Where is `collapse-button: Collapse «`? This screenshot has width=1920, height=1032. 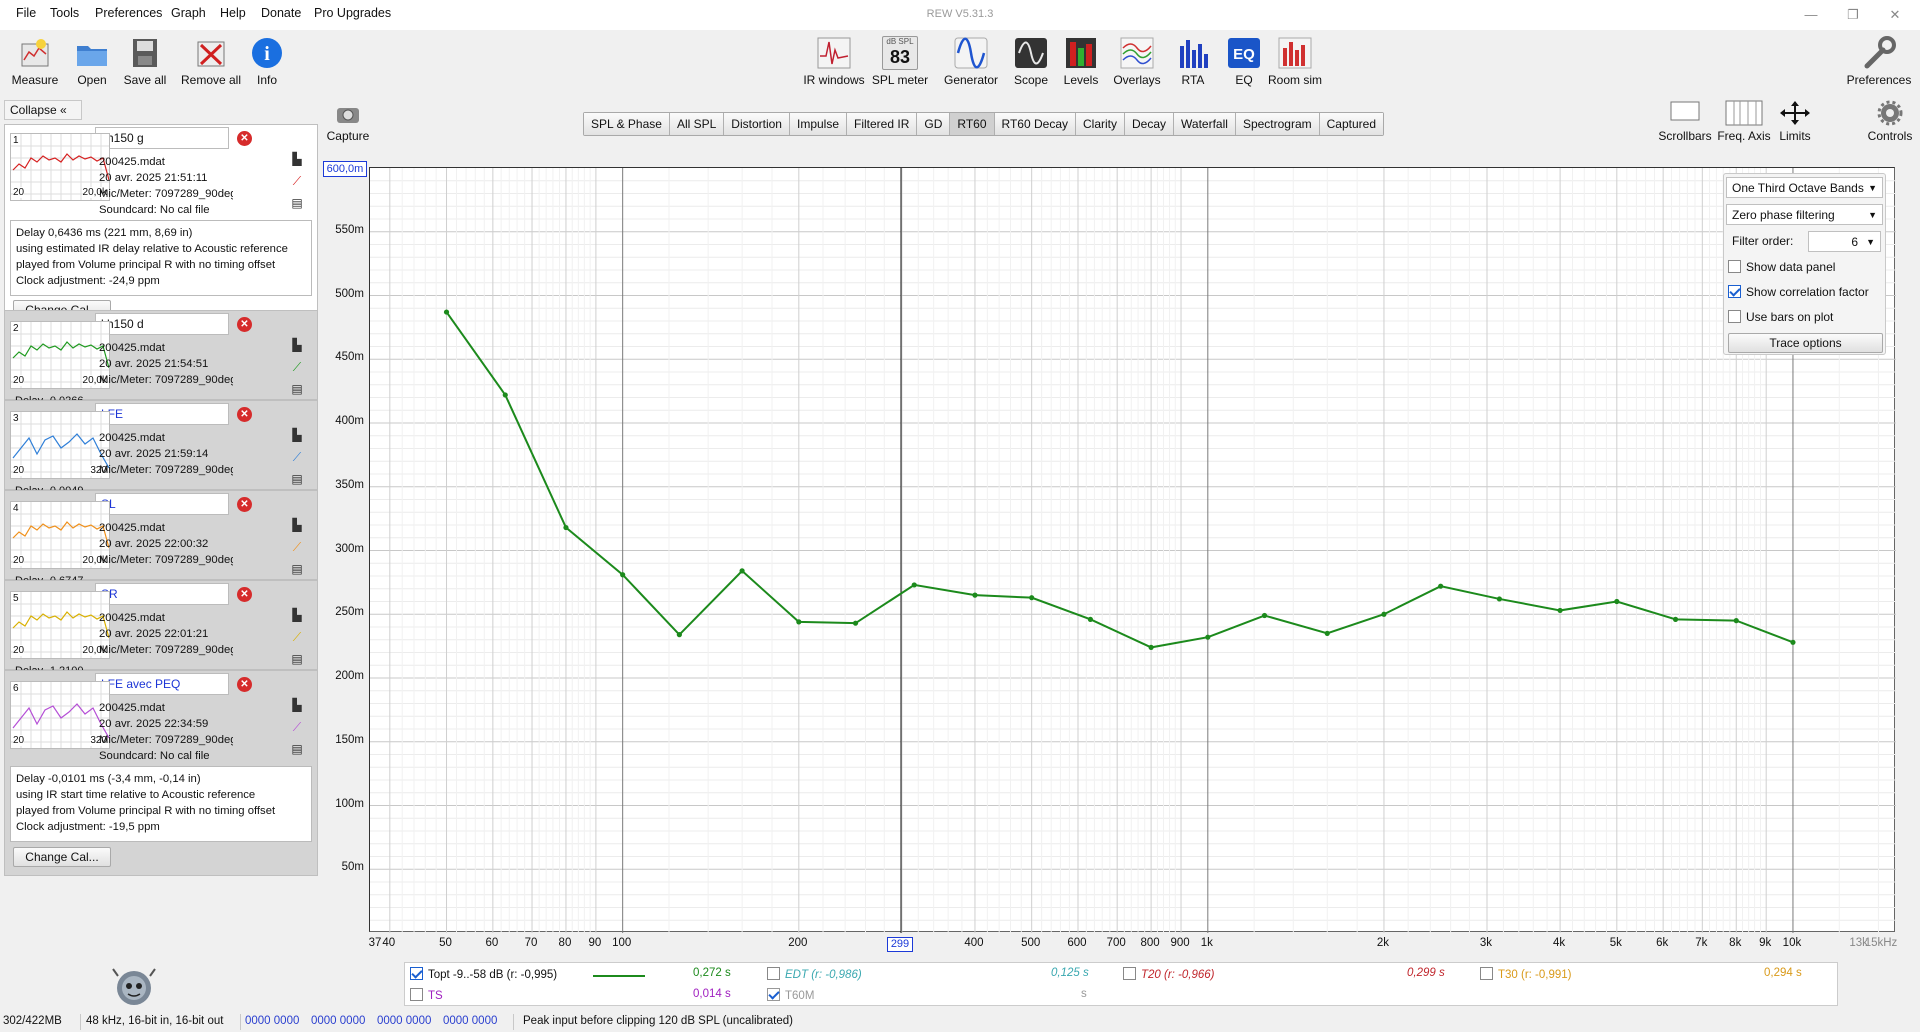
collapse-button: Collapse « is located at coordinates (43, 110).